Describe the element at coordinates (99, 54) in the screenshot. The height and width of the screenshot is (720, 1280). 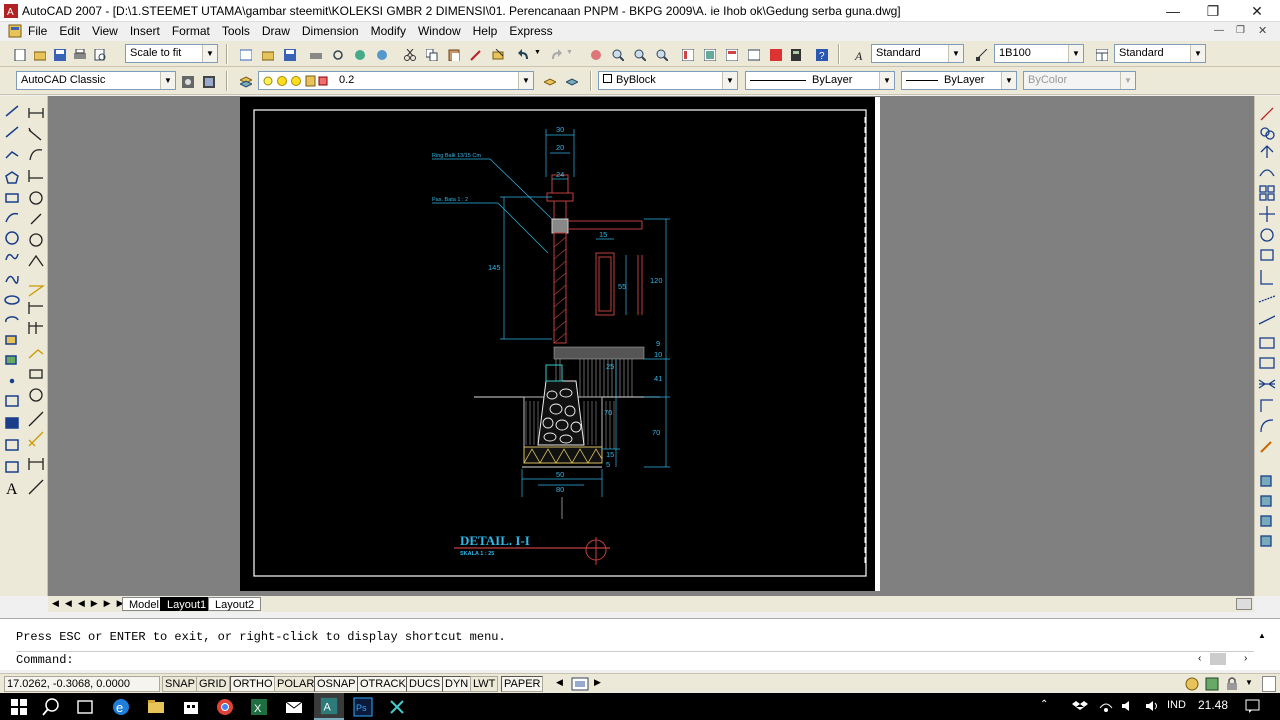
I see `plot-preview-button` at that location.